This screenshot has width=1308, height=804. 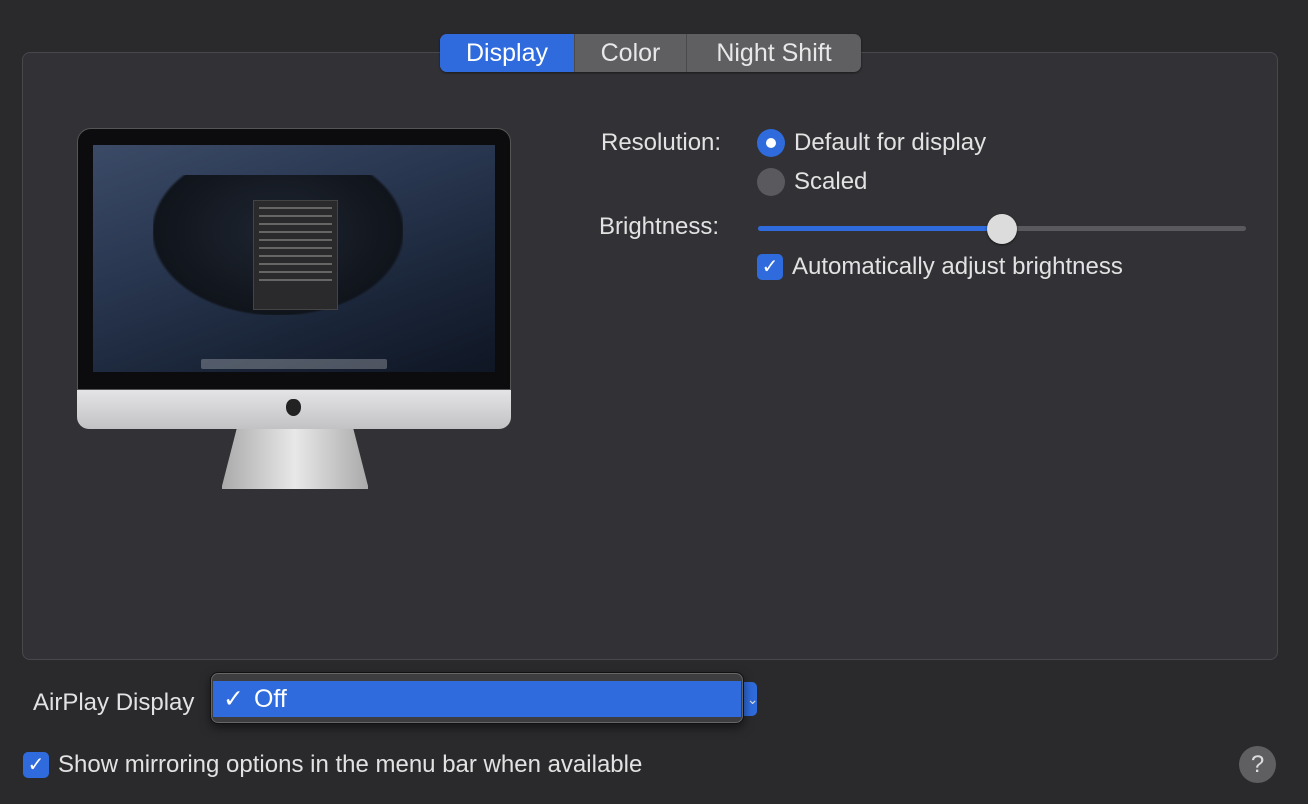 I want to click on mirroring-checkbox: ✓, so click(x=36, y=765).